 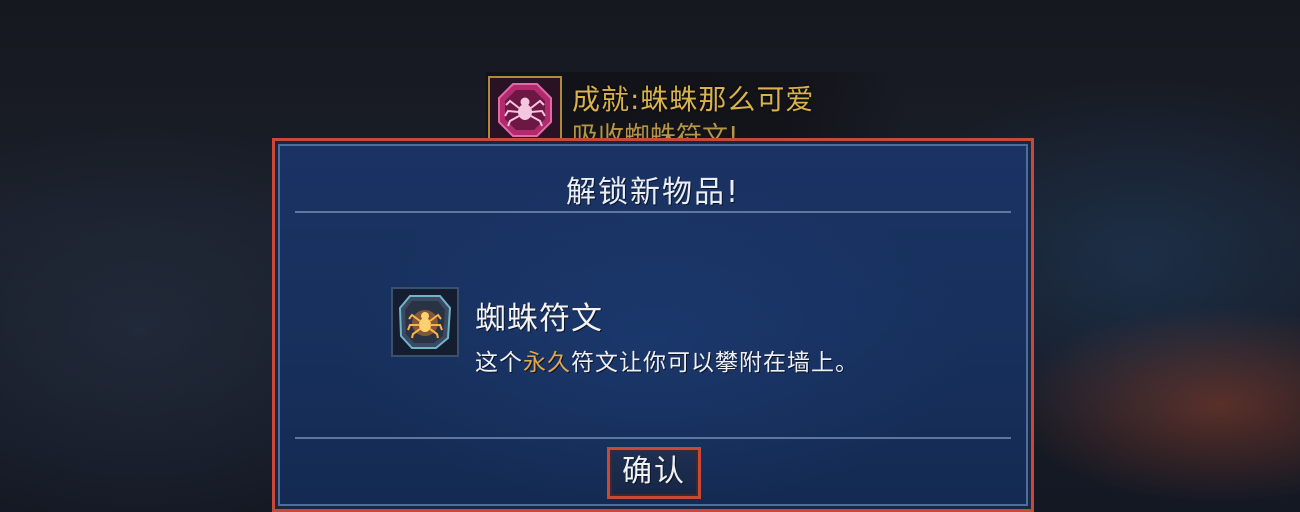 What do you see at coordinates (653, 438) in the screenshot?
I see `divider-bottom` at bounding box center [653, 438].